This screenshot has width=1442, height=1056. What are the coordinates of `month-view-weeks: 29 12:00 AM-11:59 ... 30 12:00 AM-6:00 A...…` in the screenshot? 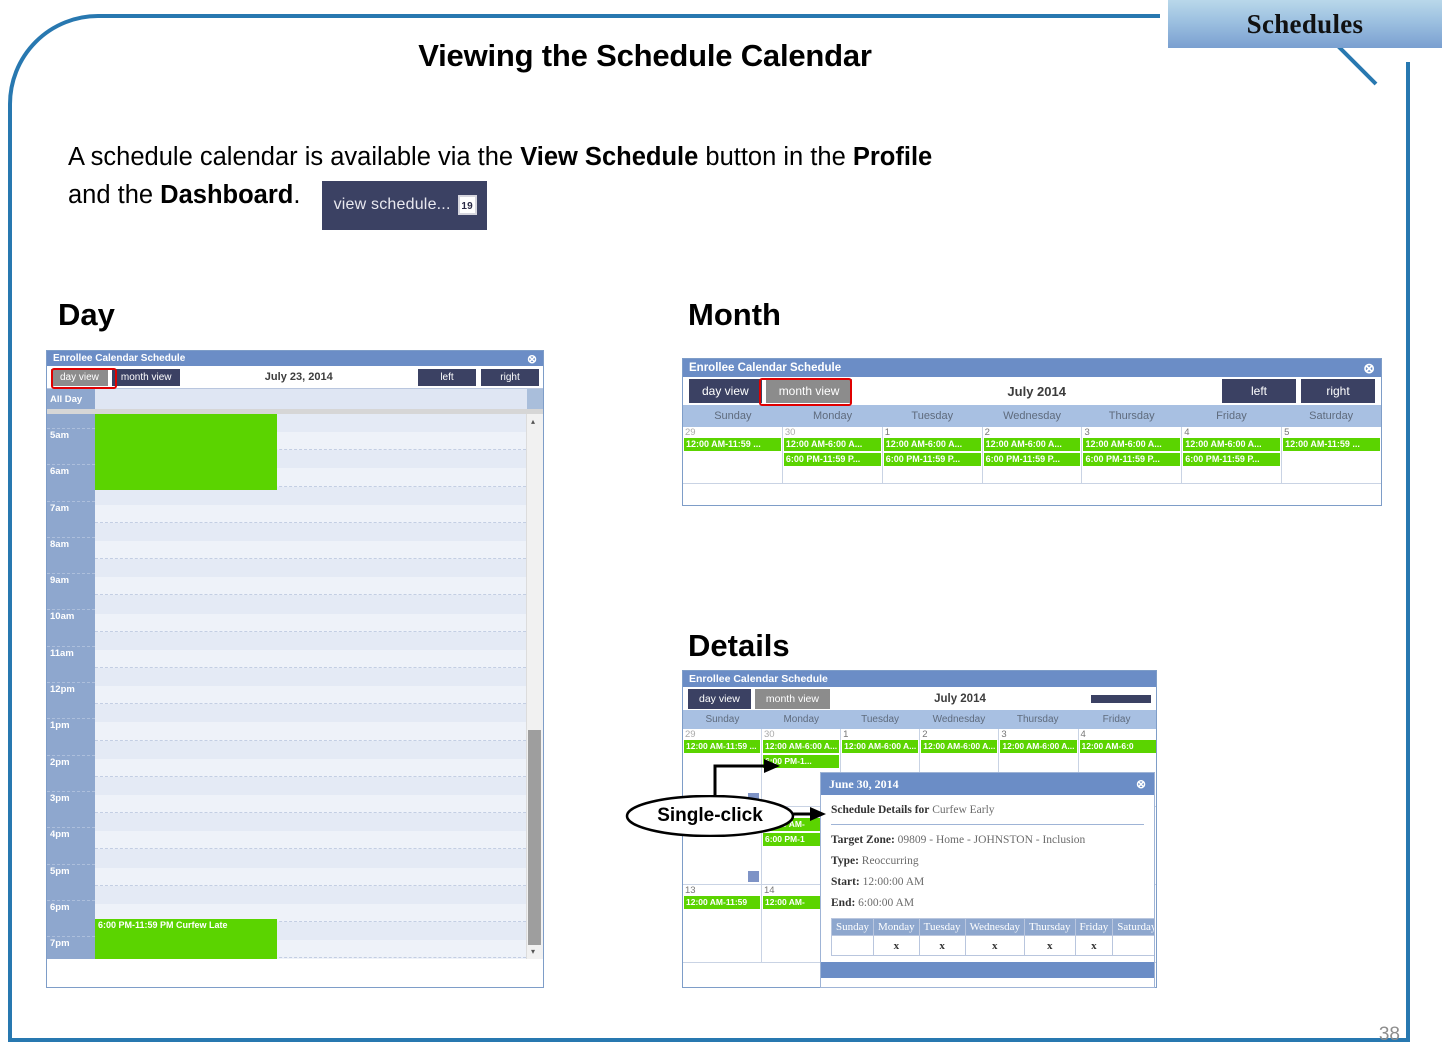 It's located at (1032, 455).